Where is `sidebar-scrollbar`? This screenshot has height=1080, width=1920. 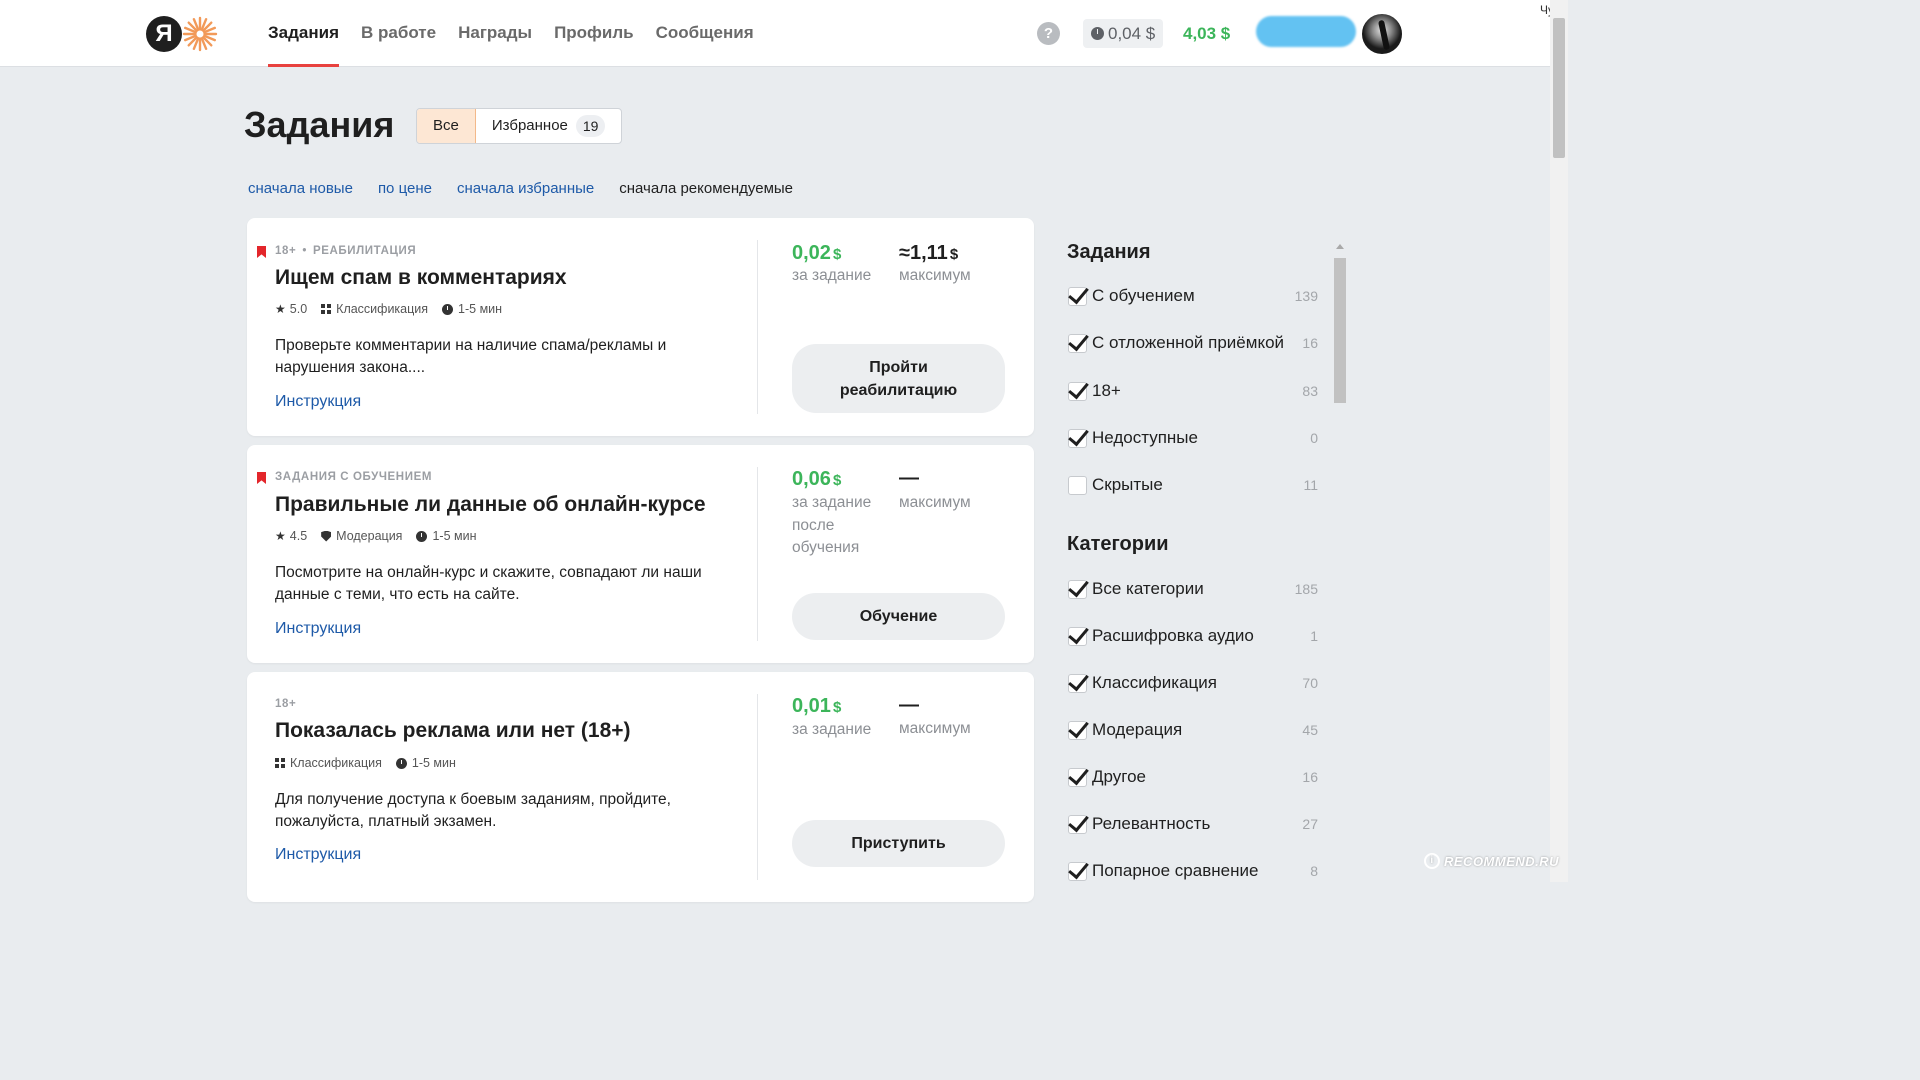
sidebar-scrollbar is located at coordinates (1340, 563).